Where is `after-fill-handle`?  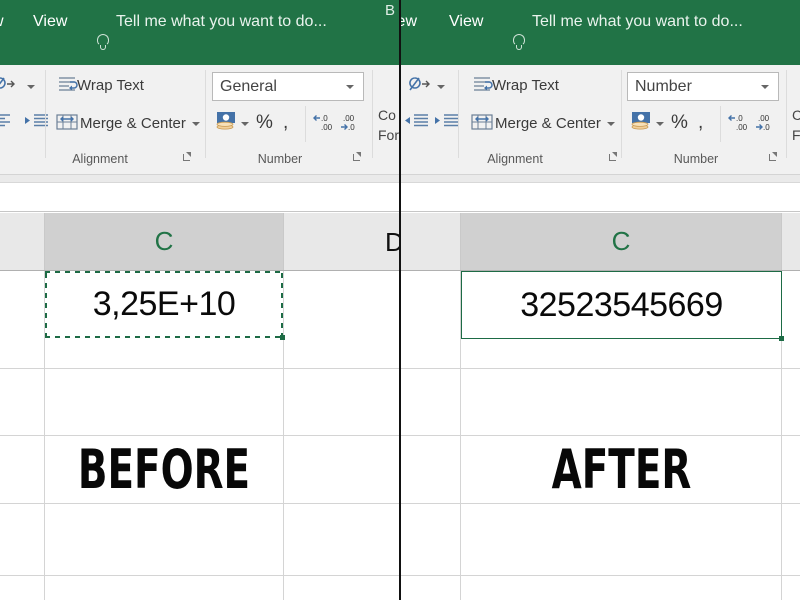
after-fill-handle is located at coordinates (781, 338).